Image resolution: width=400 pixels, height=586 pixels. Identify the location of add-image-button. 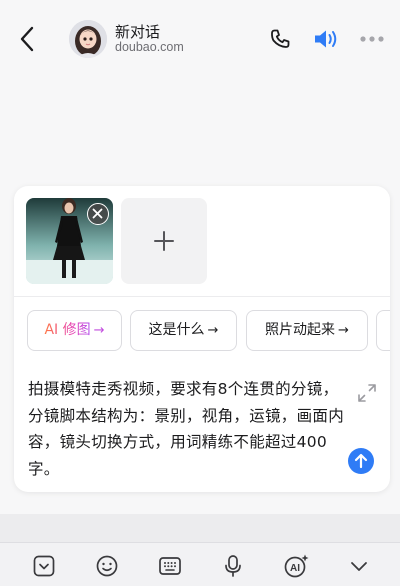
(164, 241).